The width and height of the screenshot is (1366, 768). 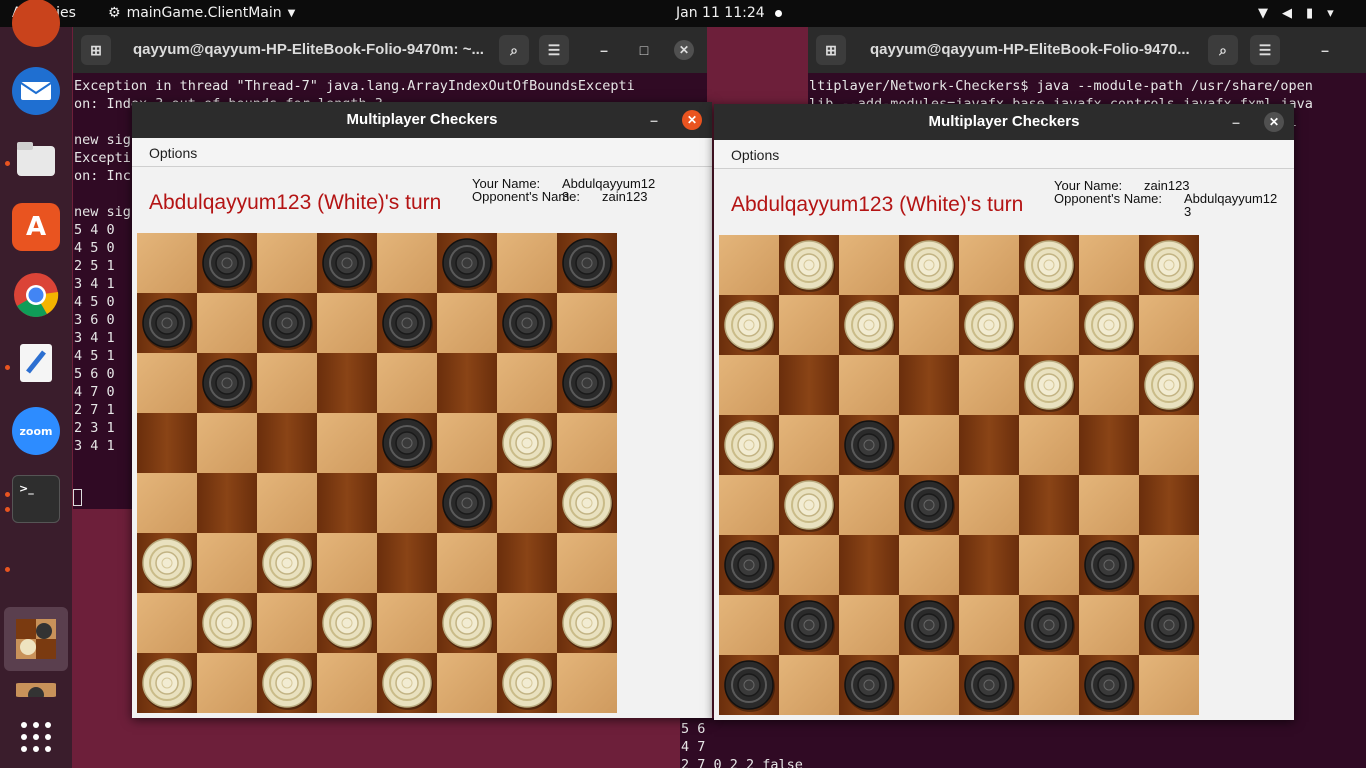 I want to click on terminal-icon: >_, so click(x=36, y=499).